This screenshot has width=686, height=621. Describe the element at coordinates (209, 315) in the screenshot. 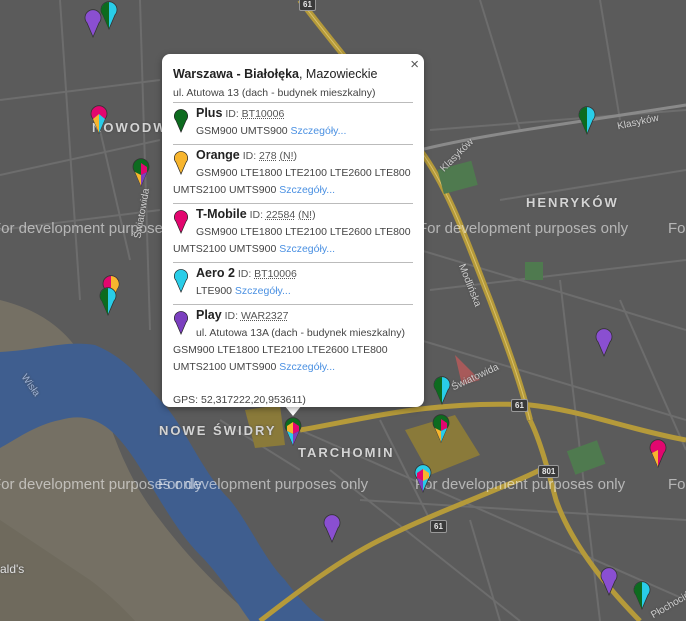

I see `operator-name: Play` at that location.